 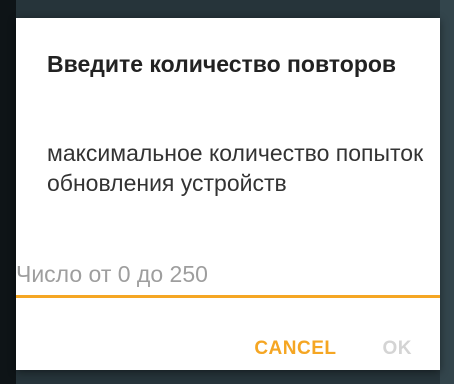 I want to click on background-left-edge, so click(x=8, y=192).